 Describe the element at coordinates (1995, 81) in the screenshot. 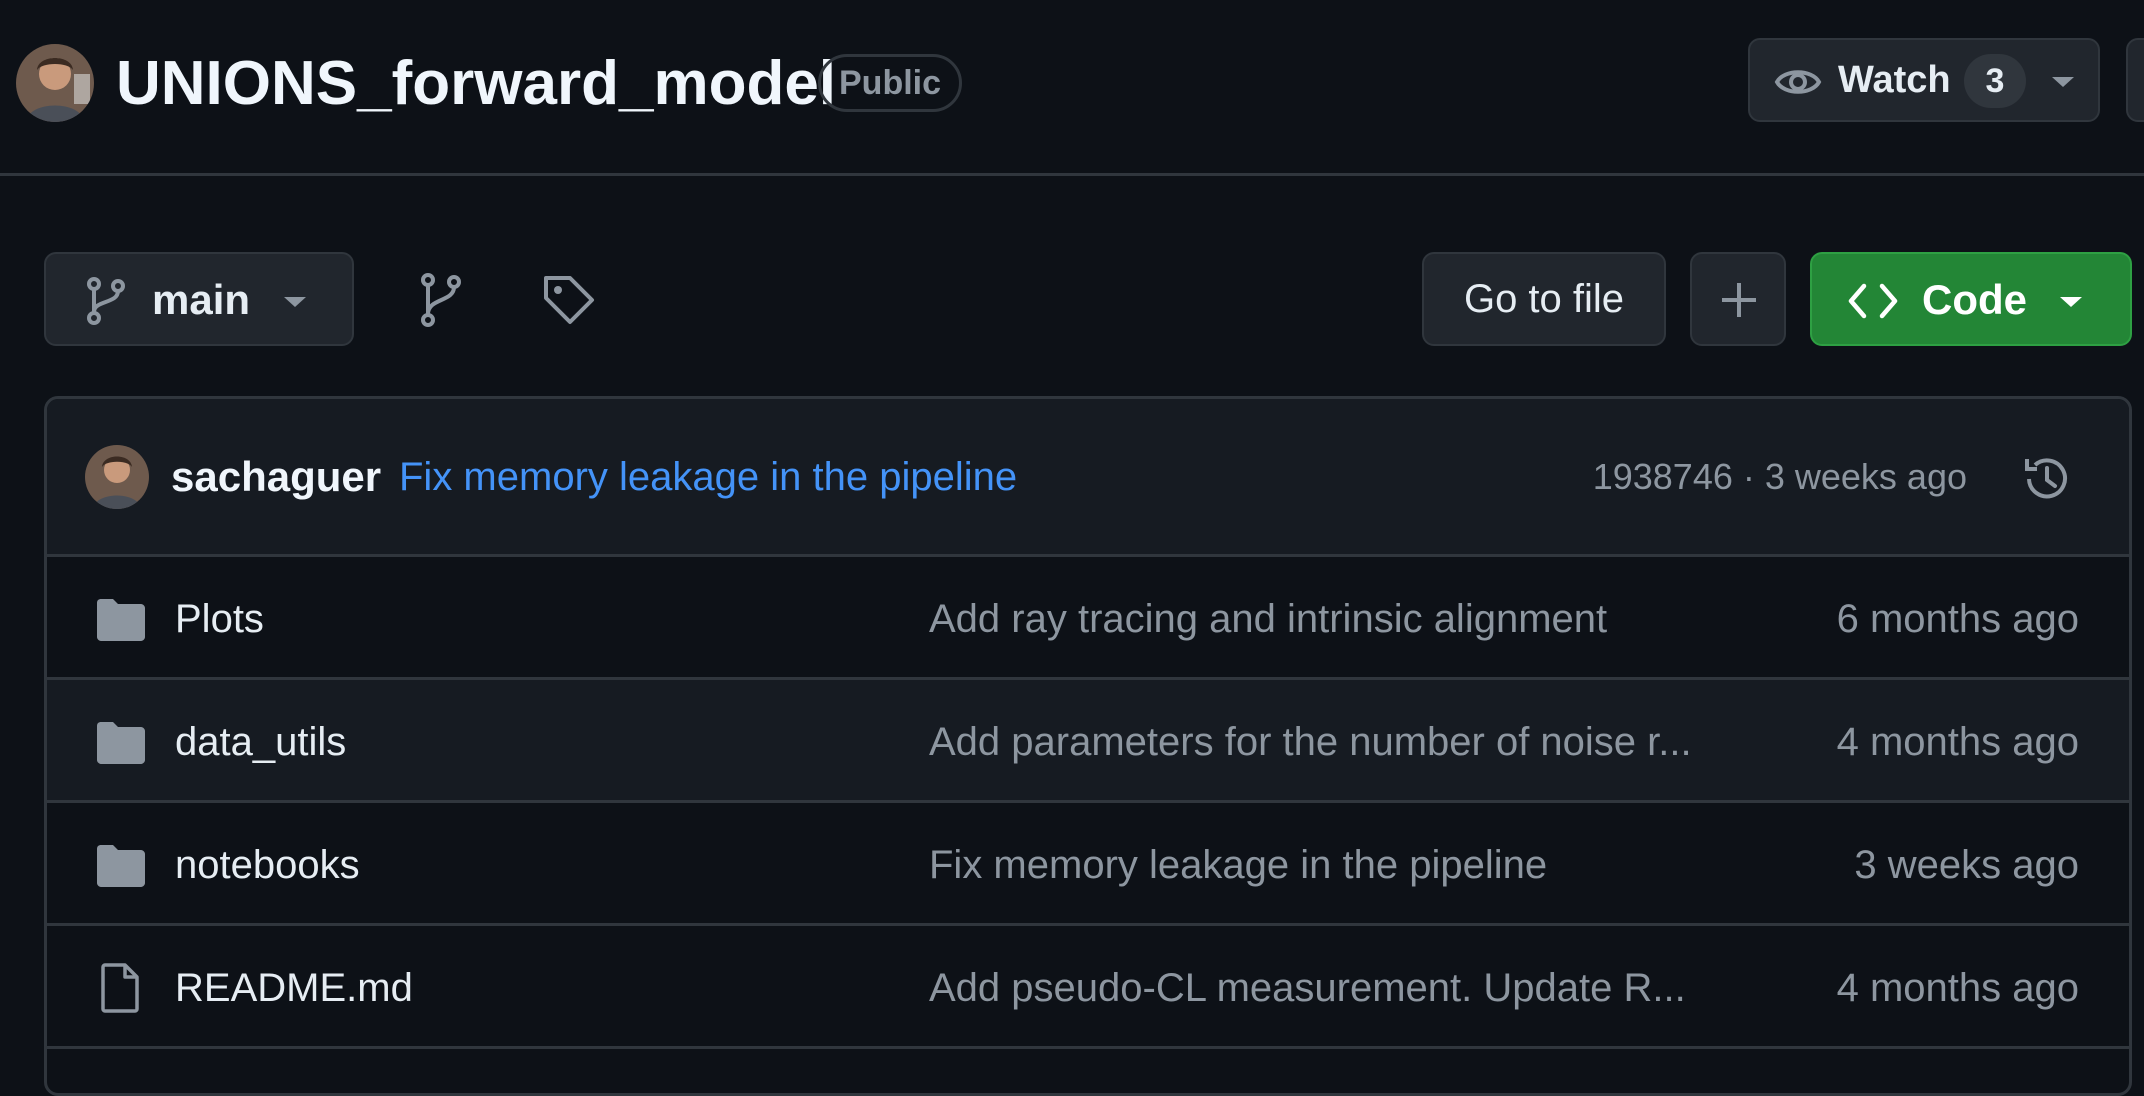

I see `watch-count: 3` at that location.